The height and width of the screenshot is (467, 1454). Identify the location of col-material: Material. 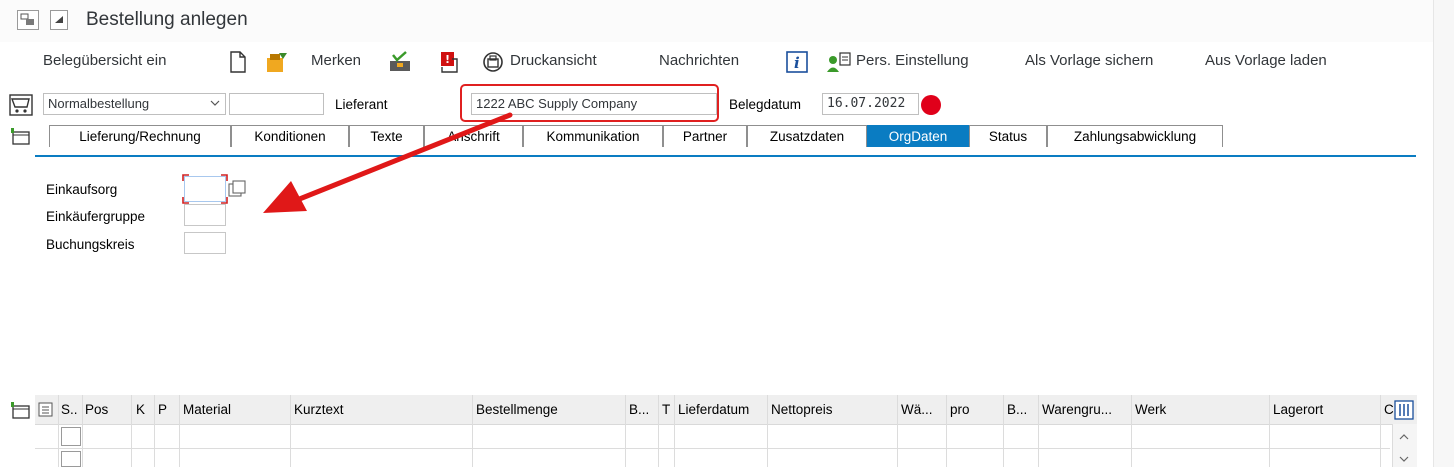
(207, 409).